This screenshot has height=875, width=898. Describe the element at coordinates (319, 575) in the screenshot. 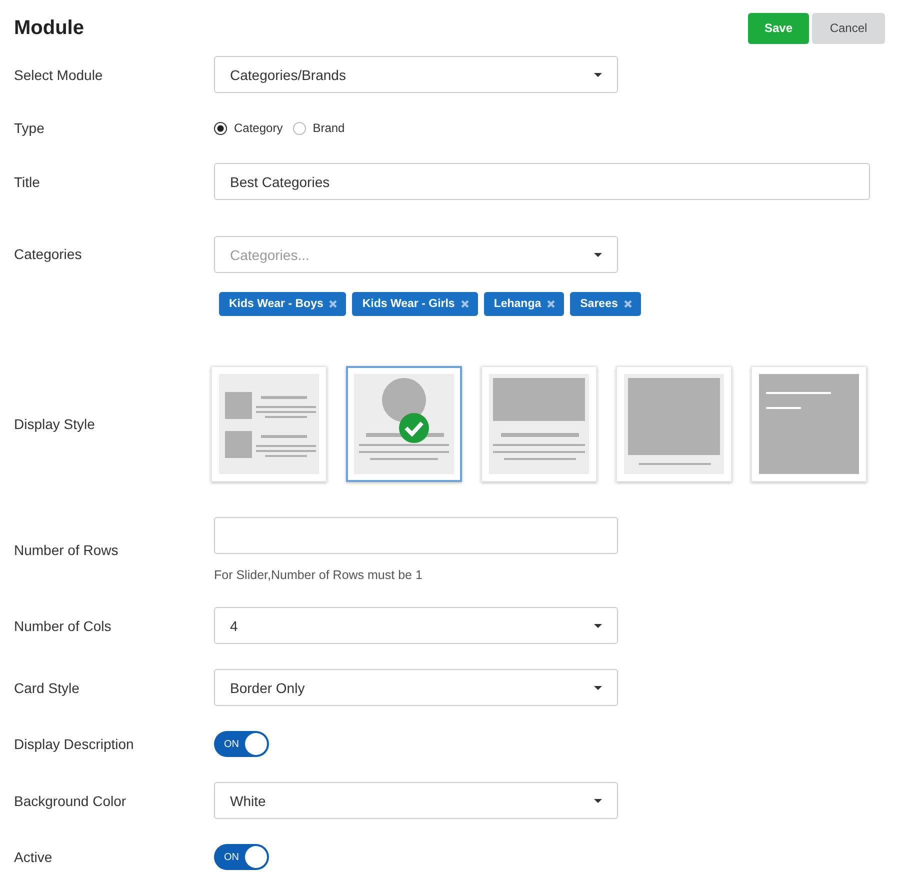

I see `hint-text: For Slider,Number of Rows must be 1` at that location.